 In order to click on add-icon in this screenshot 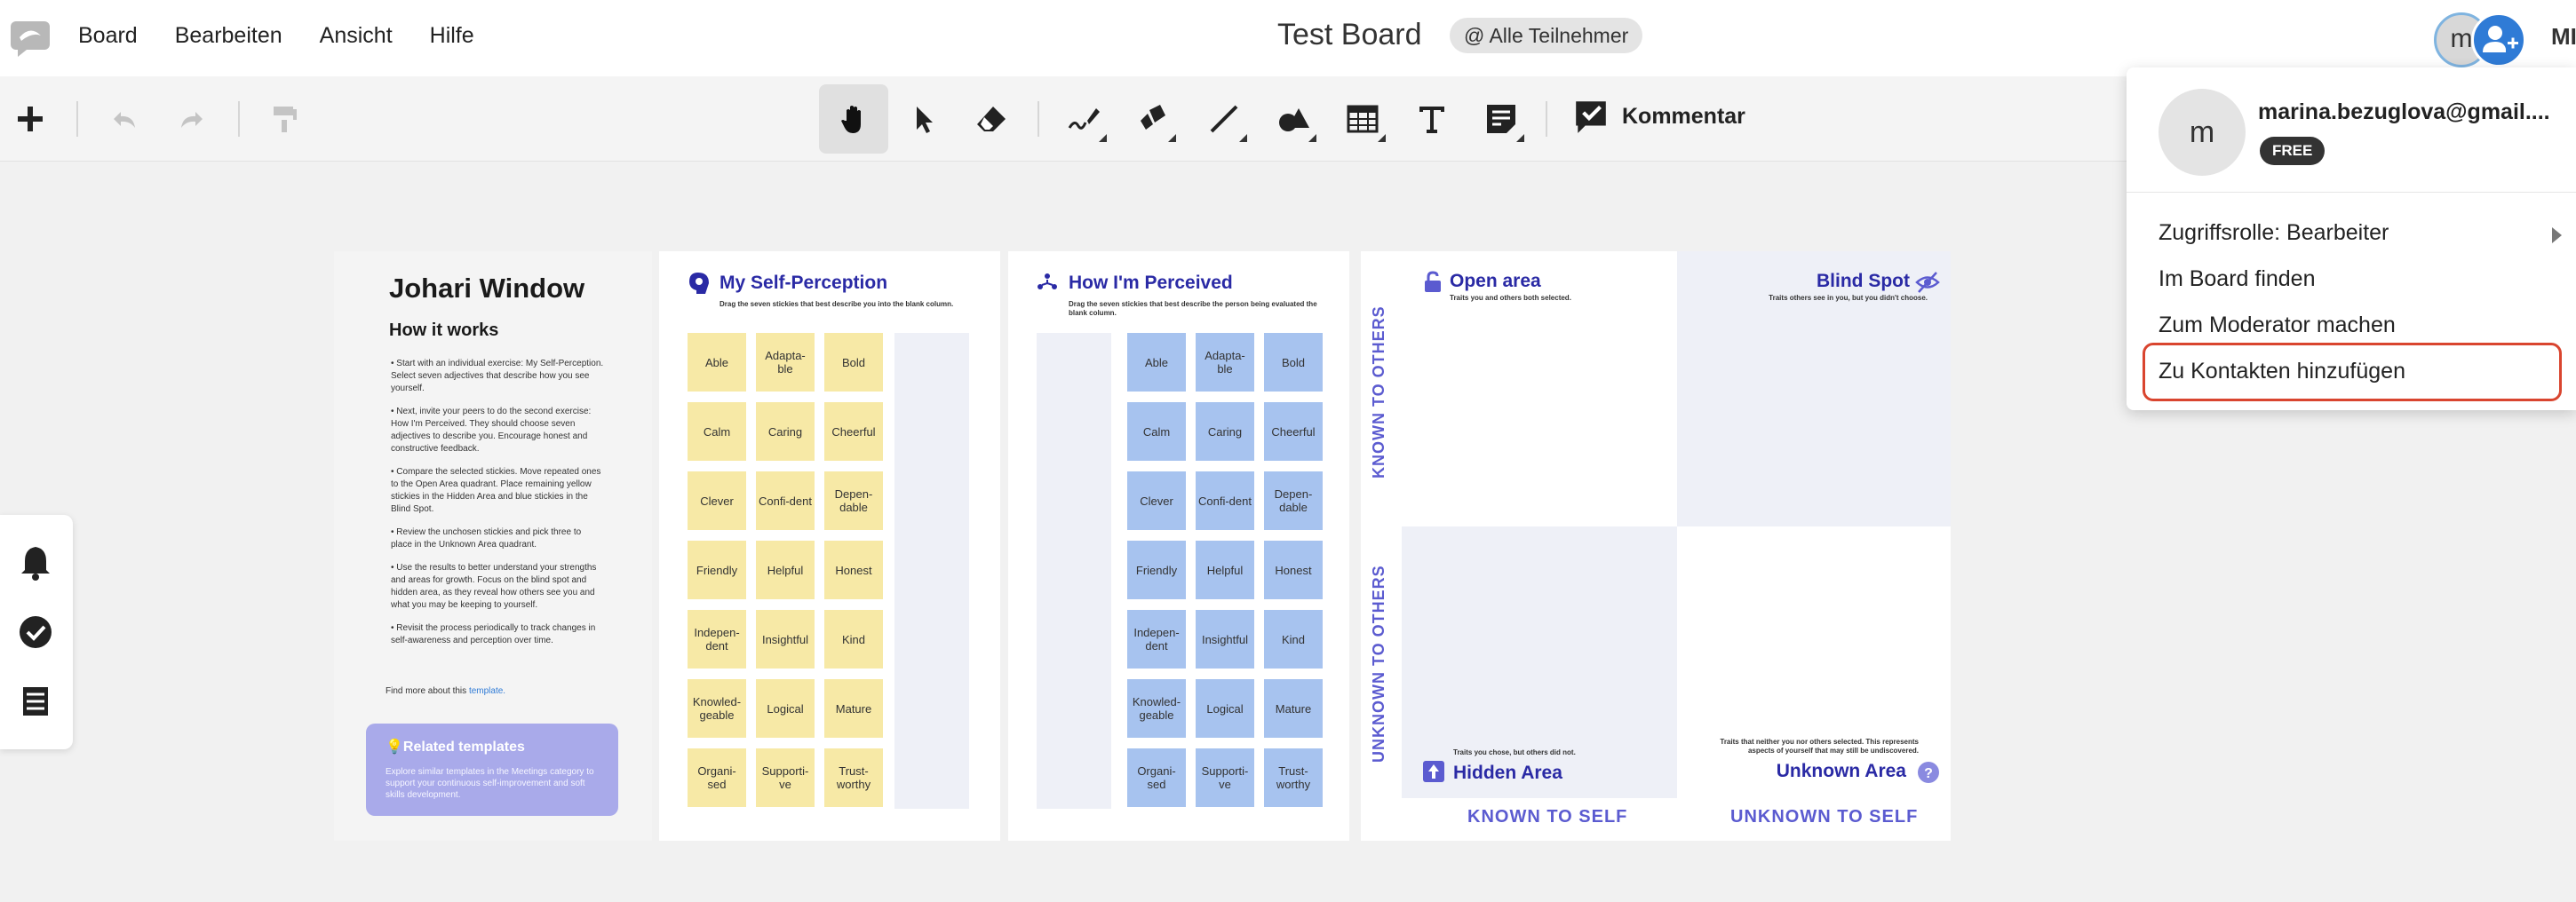, I will do `click(30, 119)`.